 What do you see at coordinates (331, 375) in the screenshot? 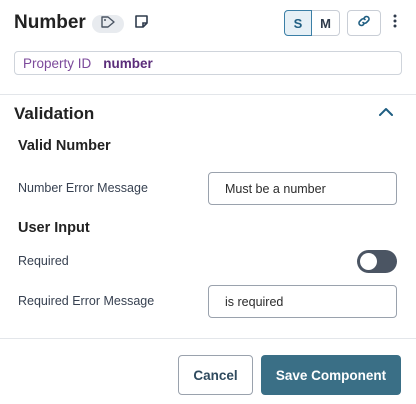
I see `save-component-button: Save Component` at bounding box center [331, 375].